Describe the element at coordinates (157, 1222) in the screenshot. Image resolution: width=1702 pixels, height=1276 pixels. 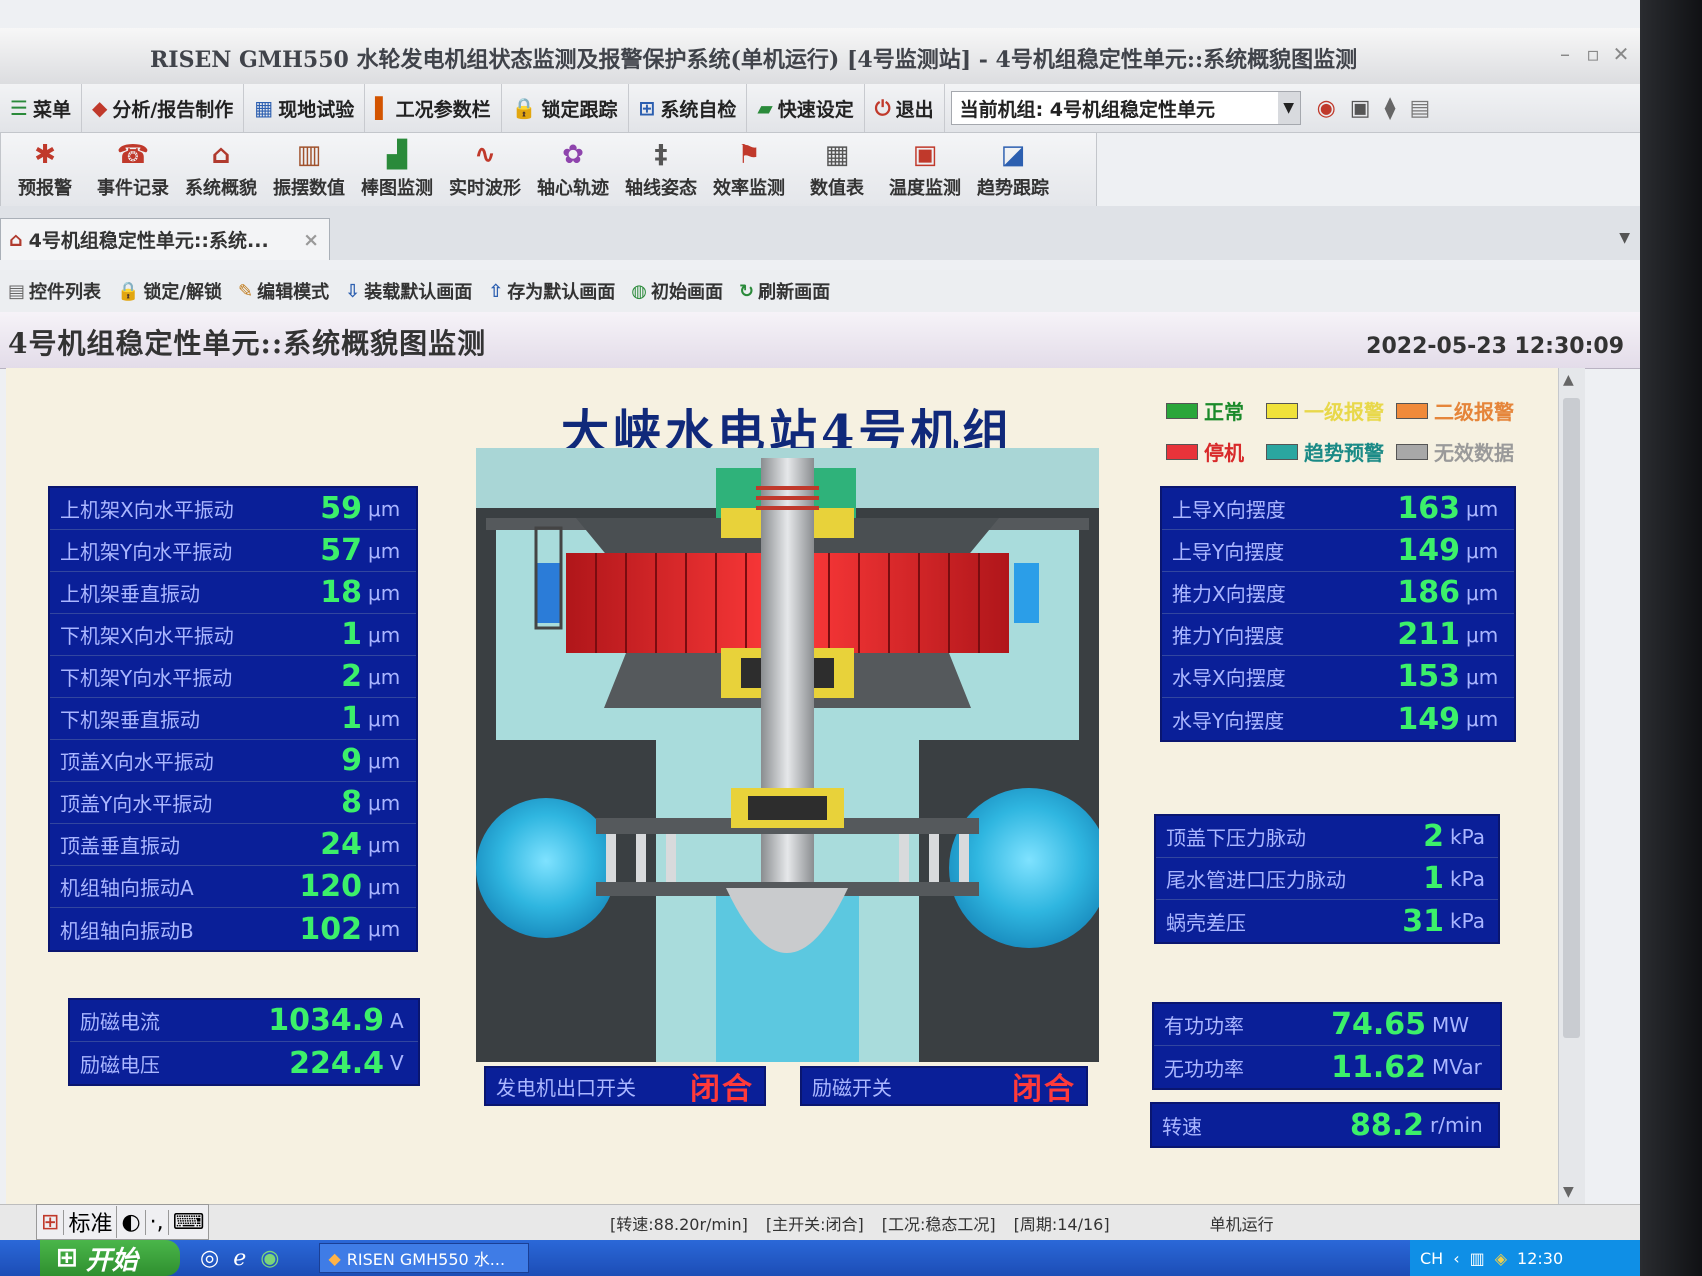
I see `punctuation-icon: ·,` at that location.